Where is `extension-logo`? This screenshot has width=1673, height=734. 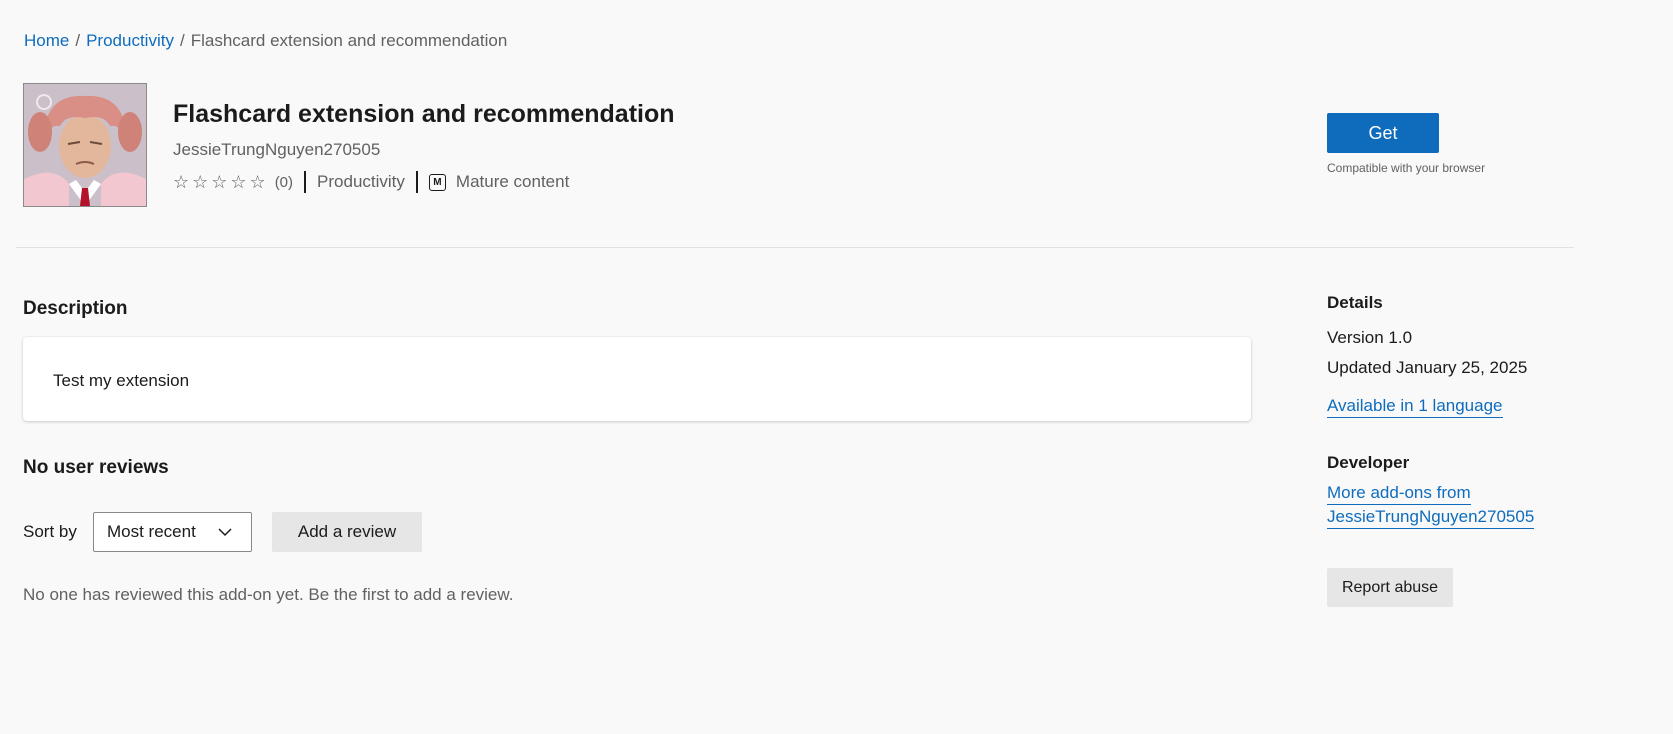
extension-logo is located at coordinates (85, 145).